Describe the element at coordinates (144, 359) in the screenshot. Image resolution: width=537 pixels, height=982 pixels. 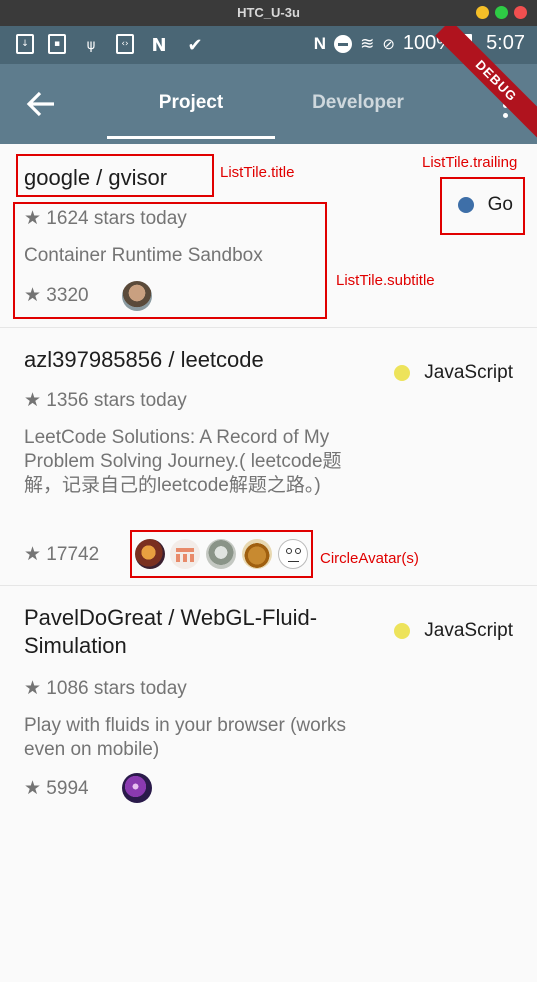
I see `repo-title: azl397985856 / leetcode` at that location.